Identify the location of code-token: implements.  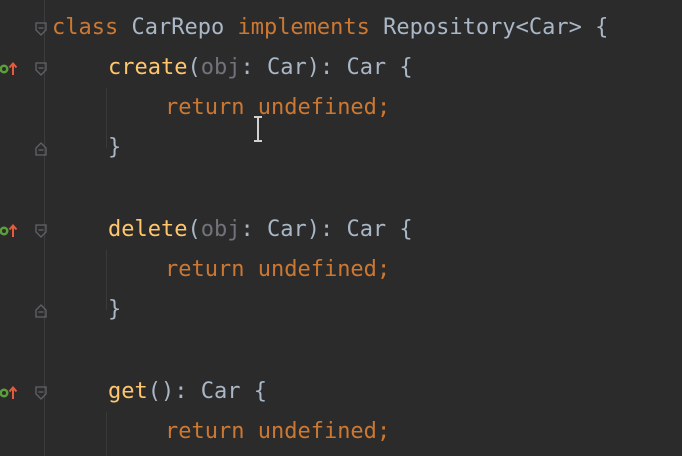
(310, 27).